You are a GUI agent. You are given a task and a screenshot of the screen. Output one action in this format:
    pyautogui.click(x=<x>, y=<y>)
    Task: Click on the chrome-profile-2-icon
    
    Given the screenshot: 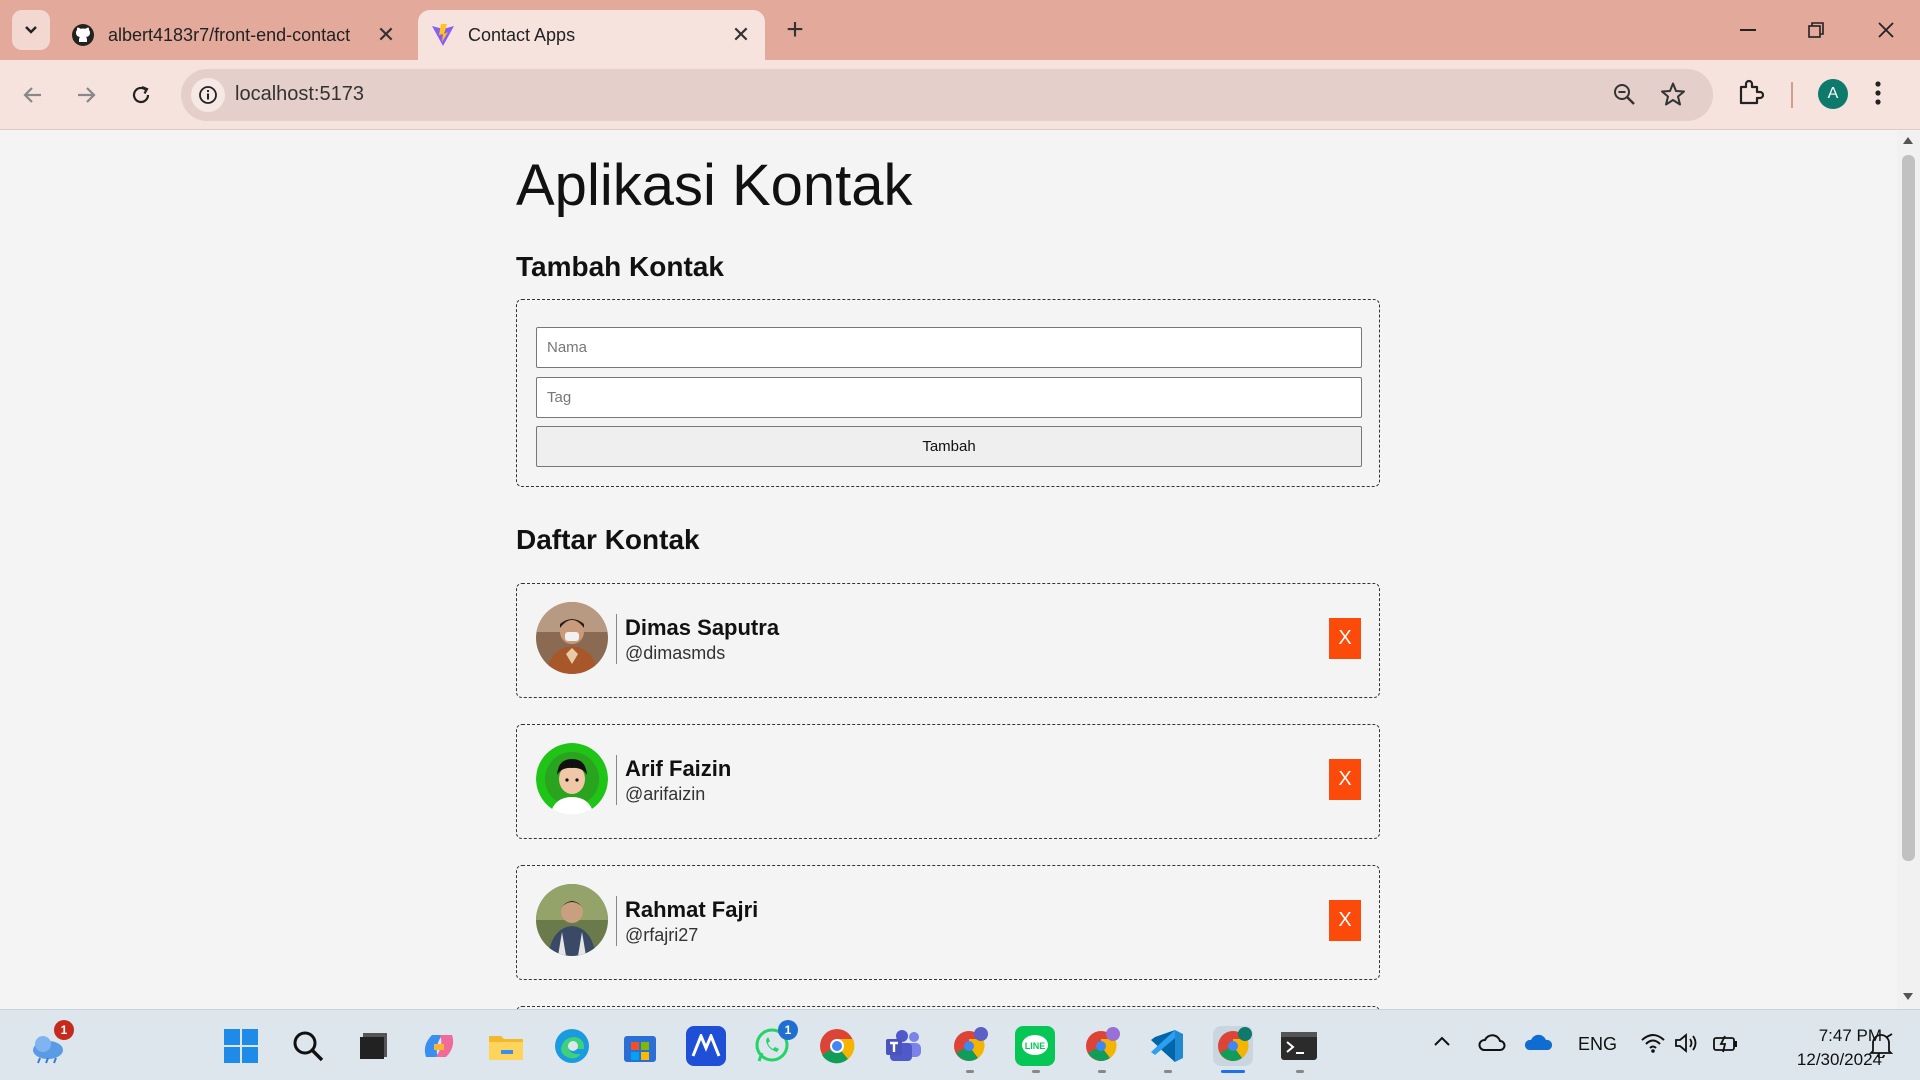 What is the action you would take?
    pyautogui.click(x=1101, y=1046)
    